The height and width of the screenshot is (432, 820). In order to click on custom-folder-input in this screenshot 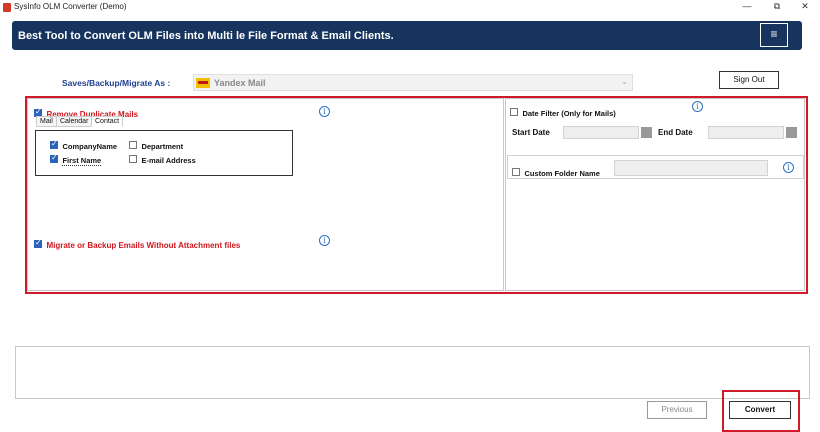, I will do `click(691, 168)`.